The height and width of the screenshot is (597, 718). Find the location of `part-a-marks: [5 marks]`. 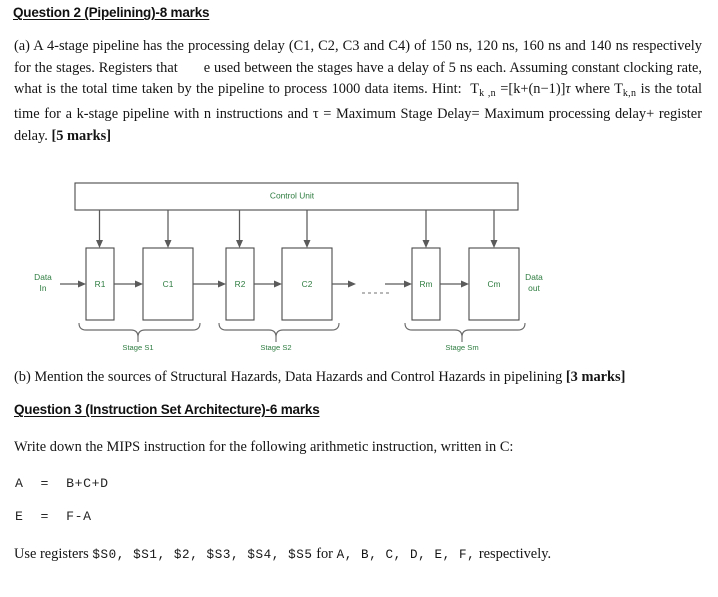

part-a-marks: [5 marks] is located at coordinates (81, 135).